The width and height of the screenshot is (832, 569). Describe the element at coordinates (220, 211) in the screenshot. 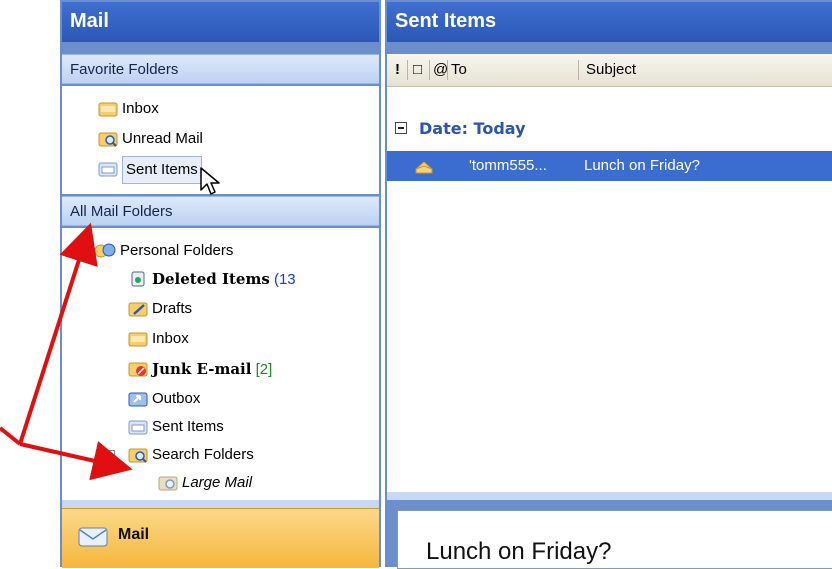

I see `all-mail-folders-header: All Mail Folders` at that location.